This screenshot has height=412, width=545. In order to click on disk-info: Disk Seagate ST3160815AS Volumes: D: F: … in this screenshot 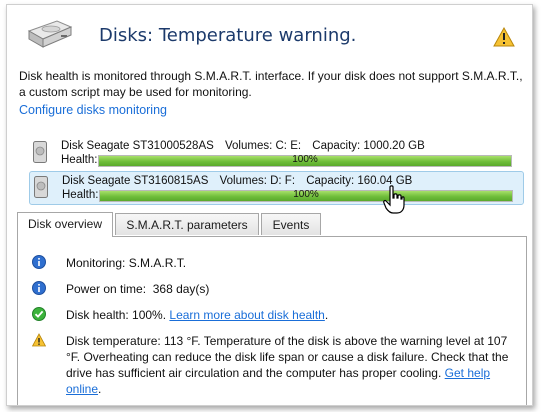, I will do `click(241, 181)`.